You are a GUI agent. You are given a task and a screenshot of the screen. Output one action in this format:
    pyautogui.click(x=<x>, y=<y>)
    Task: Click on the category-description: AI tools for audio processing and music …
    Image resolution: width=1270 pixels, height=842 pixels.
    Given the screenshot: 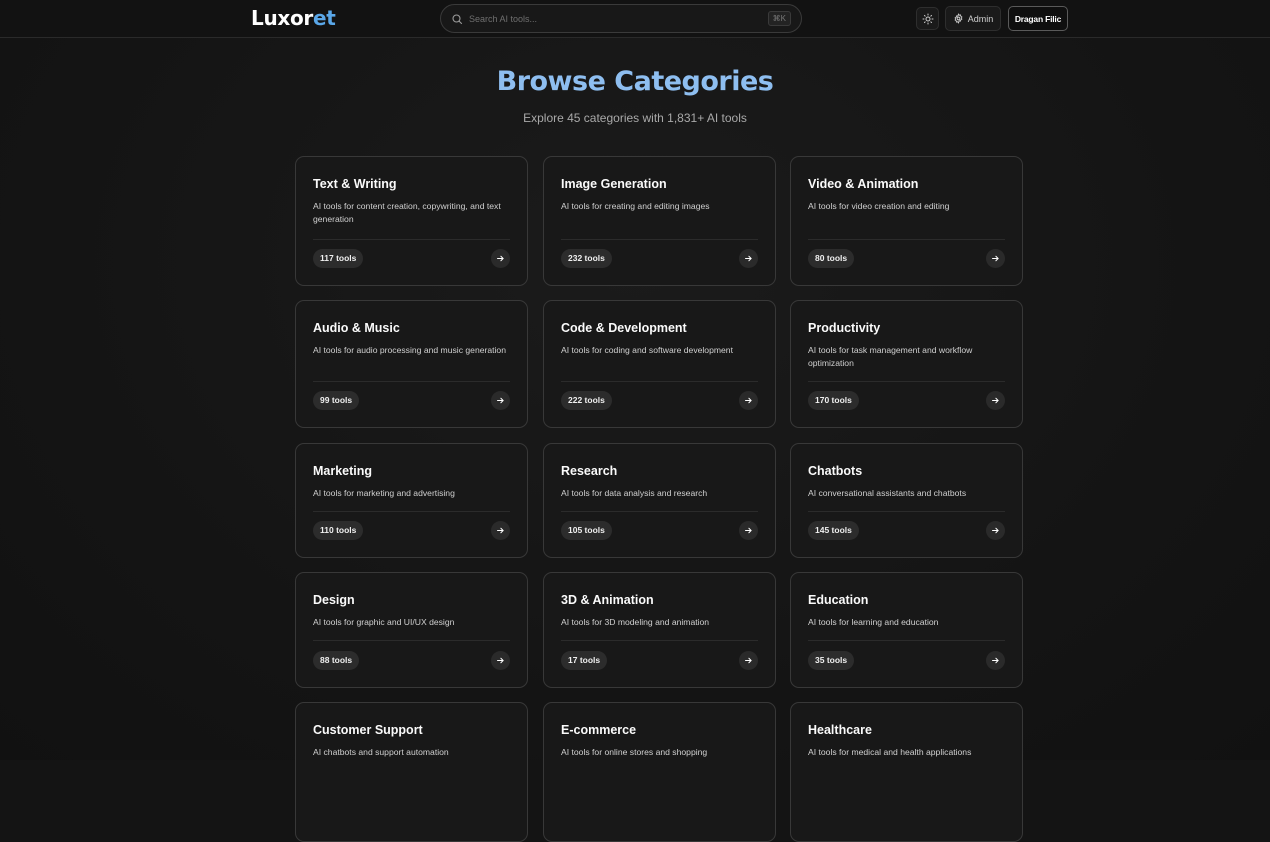 What is the action you would take?
    pyautogui.click(x=409, y=350)
    